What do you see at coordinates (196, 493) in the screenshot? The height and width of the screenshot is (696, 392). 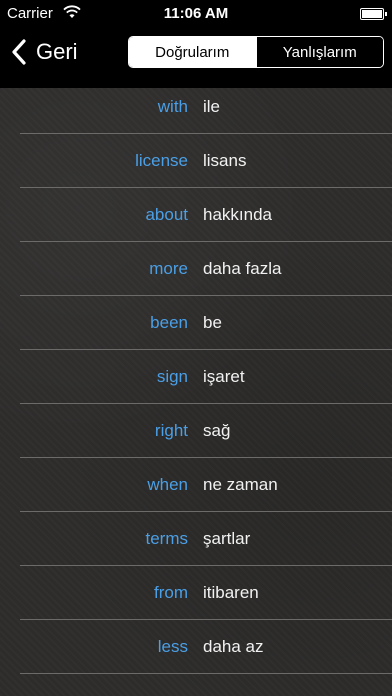 I see `list-item: when ne zaman` at bounding box center [196, 493].